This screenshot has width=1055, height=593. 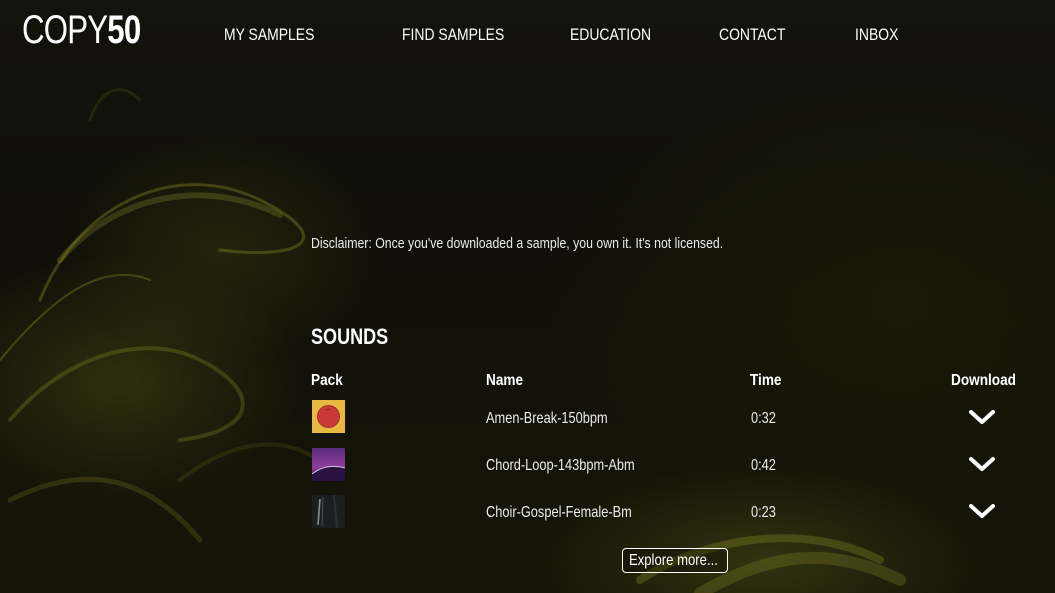 I want to click on nav-contact: CONTACT, so click(x=752, y=35).